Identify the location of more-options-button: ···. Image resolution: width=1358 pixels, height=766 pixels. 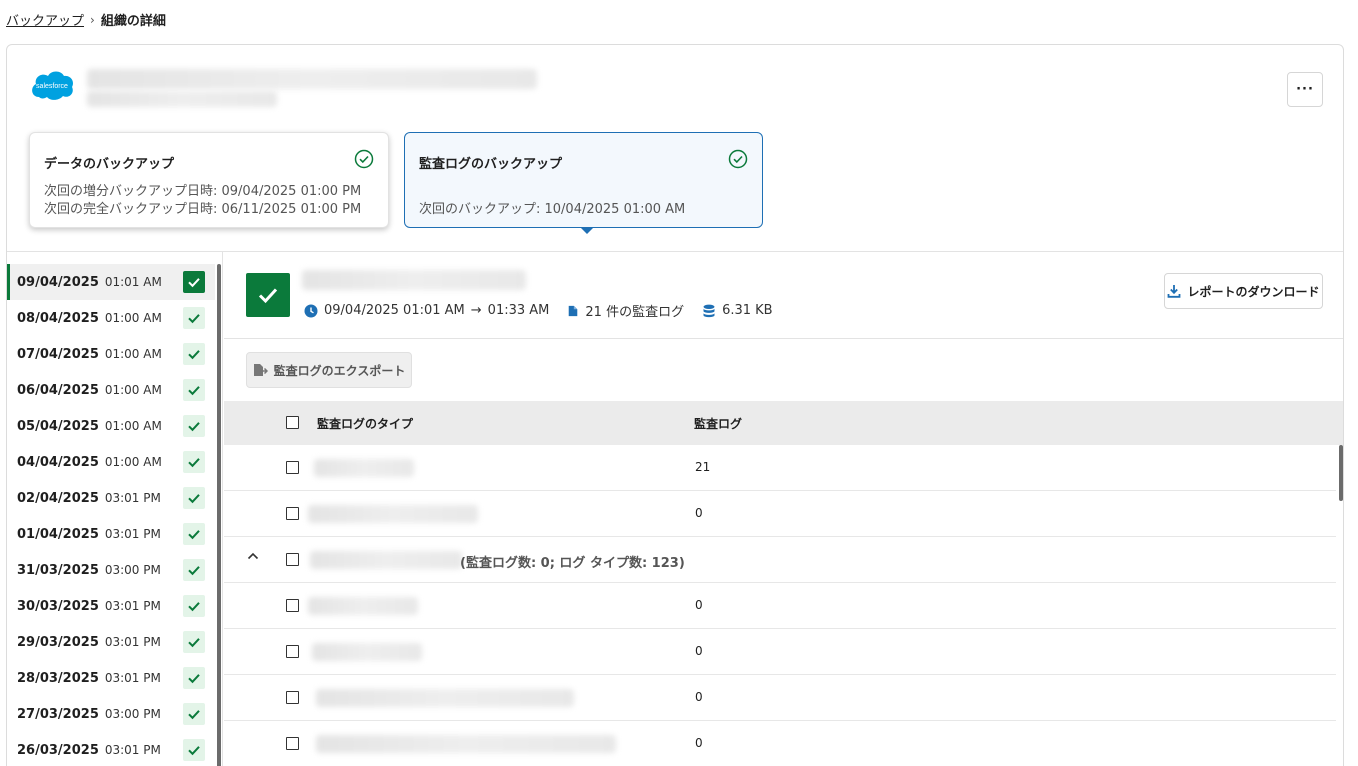
(1305, 89).